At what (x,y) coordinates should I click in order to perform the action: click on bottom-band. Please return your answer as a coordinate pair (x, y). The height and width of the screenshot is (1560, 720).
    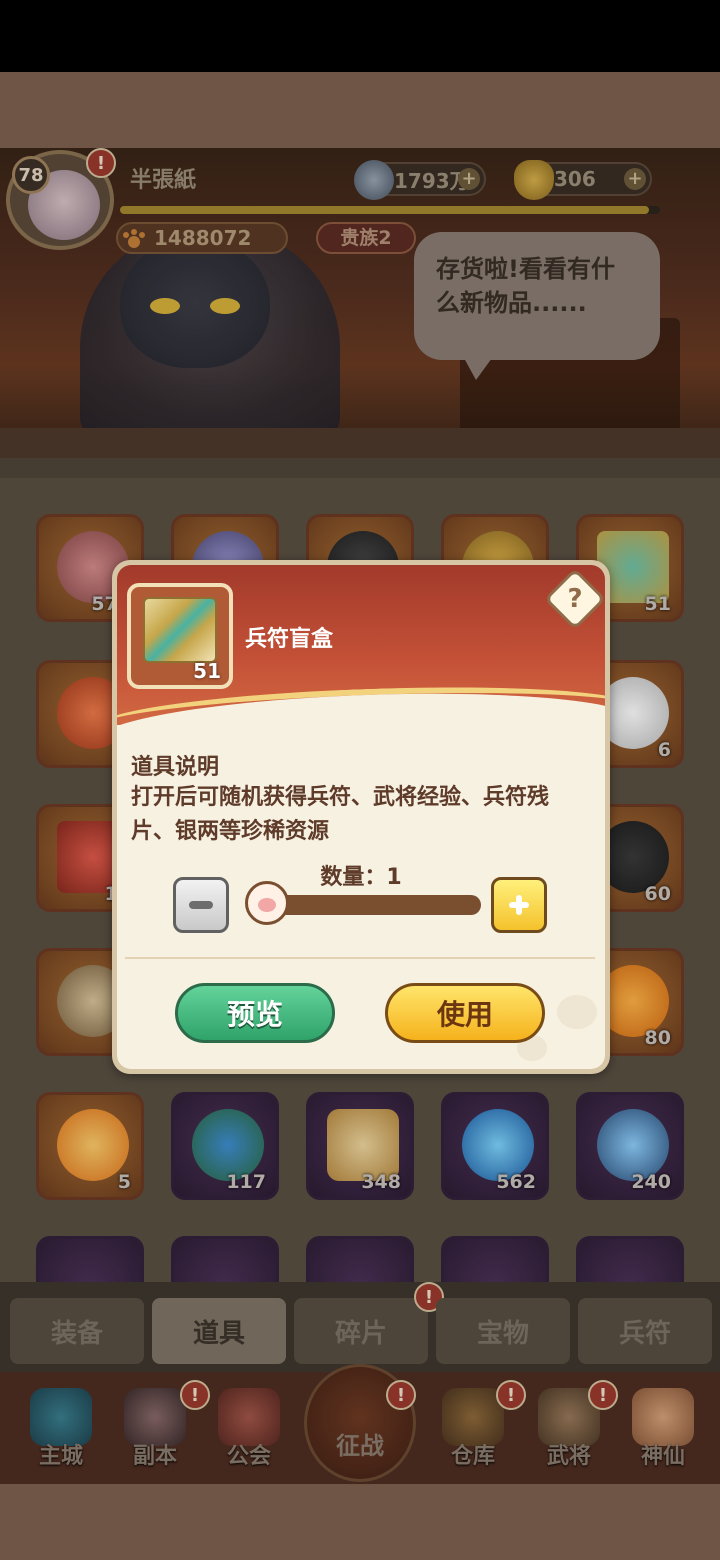
    Looking at the image, I should click on (360, 1522).